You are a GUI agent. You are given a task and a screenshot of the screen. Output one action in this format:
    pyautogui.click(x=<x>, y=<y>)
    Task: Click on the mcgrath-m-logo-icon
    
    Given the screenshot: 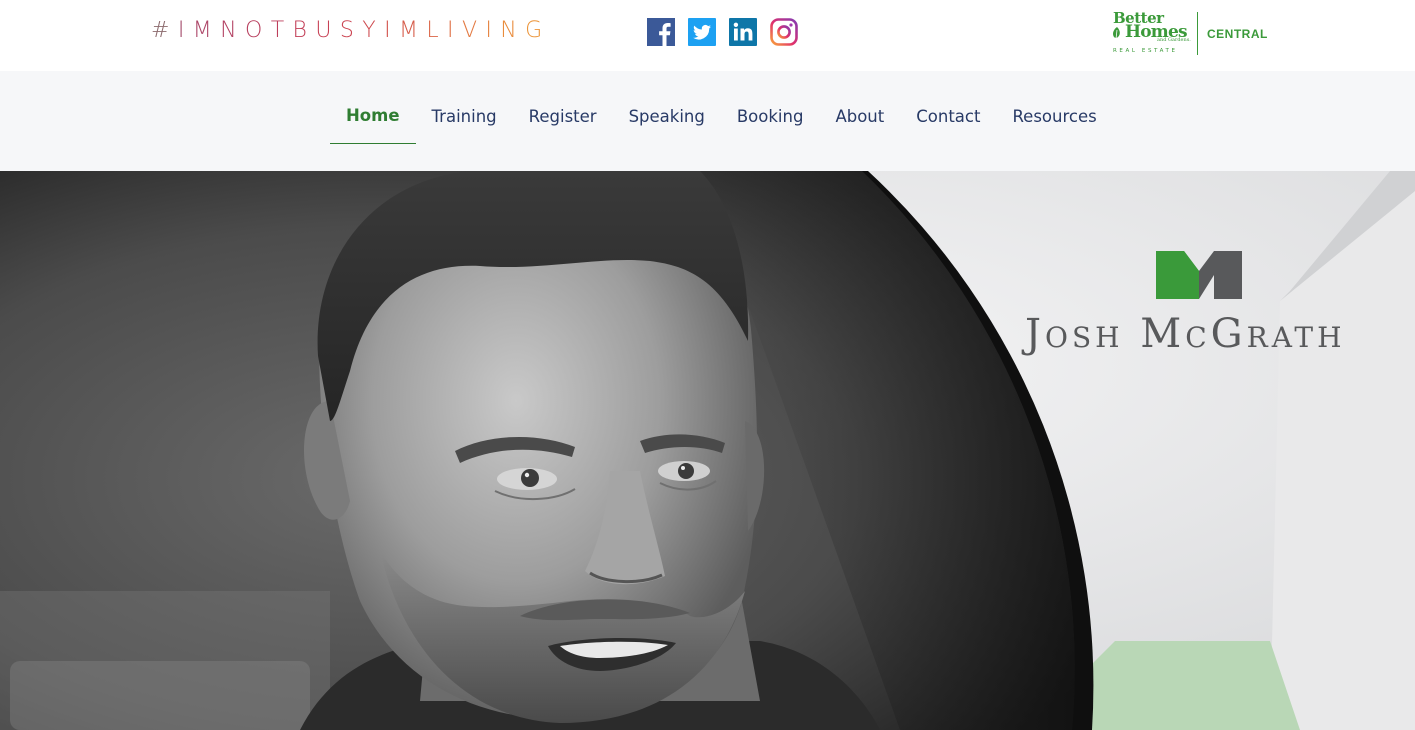 What is the action you would take?
    pyautogui.click(x=1199, y=275)
    